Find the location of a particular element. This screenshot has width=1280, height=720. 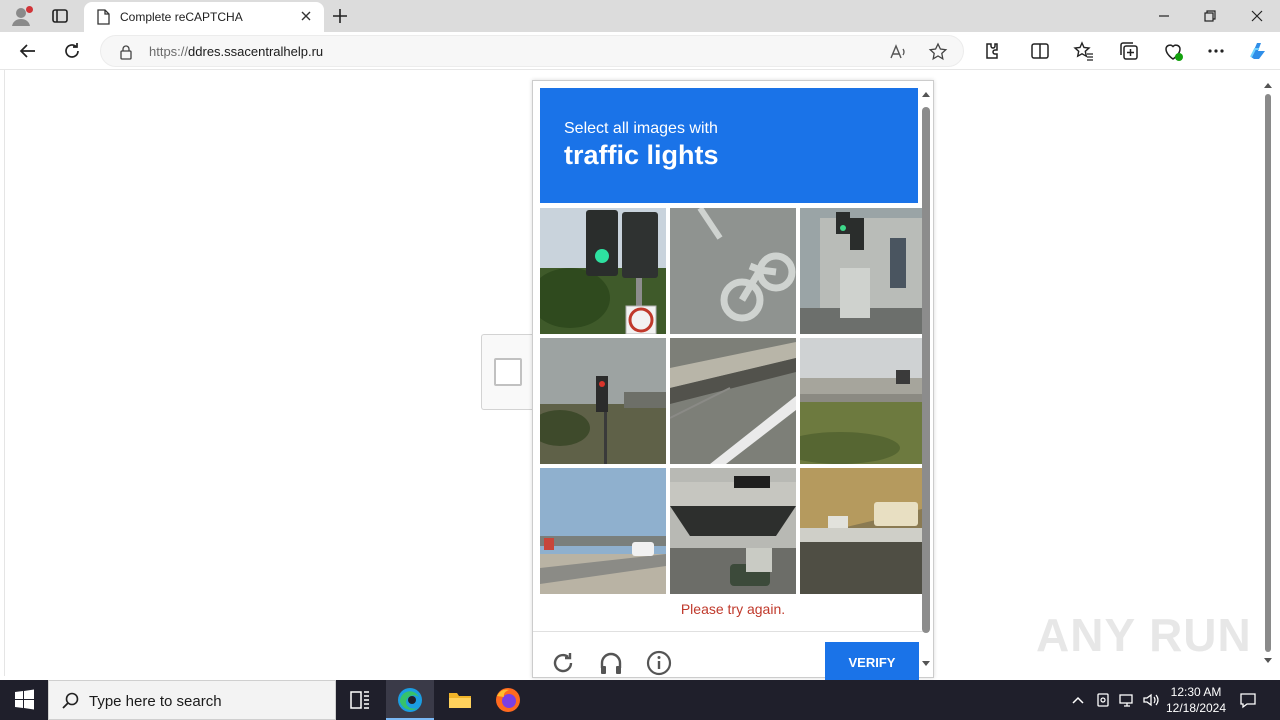

clock-date: 12/18/2024 is located at coordinates (1196, 708).